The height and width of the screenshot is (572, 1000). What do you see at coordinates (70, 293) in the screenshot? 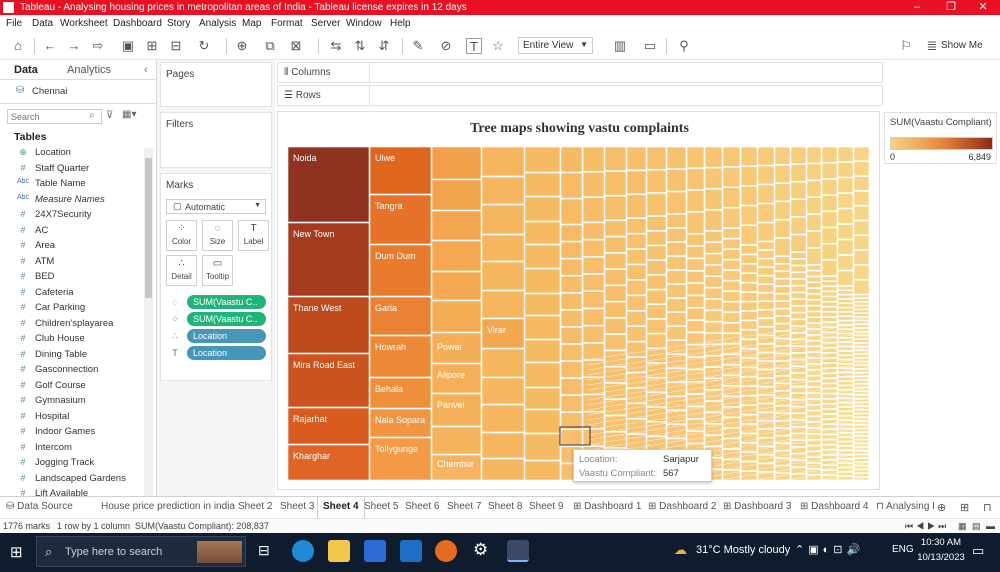
I see `field-item: # Cafeteria` at bounding box center [70, 293].